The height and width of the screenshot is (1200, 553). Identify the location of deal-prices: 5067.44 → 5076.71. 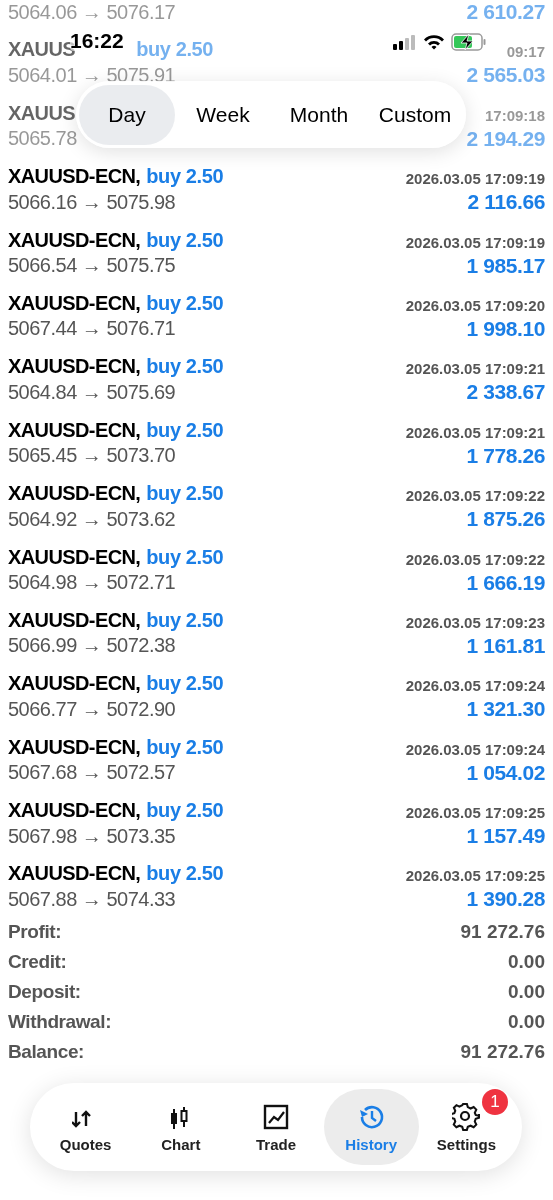
(92, 328).